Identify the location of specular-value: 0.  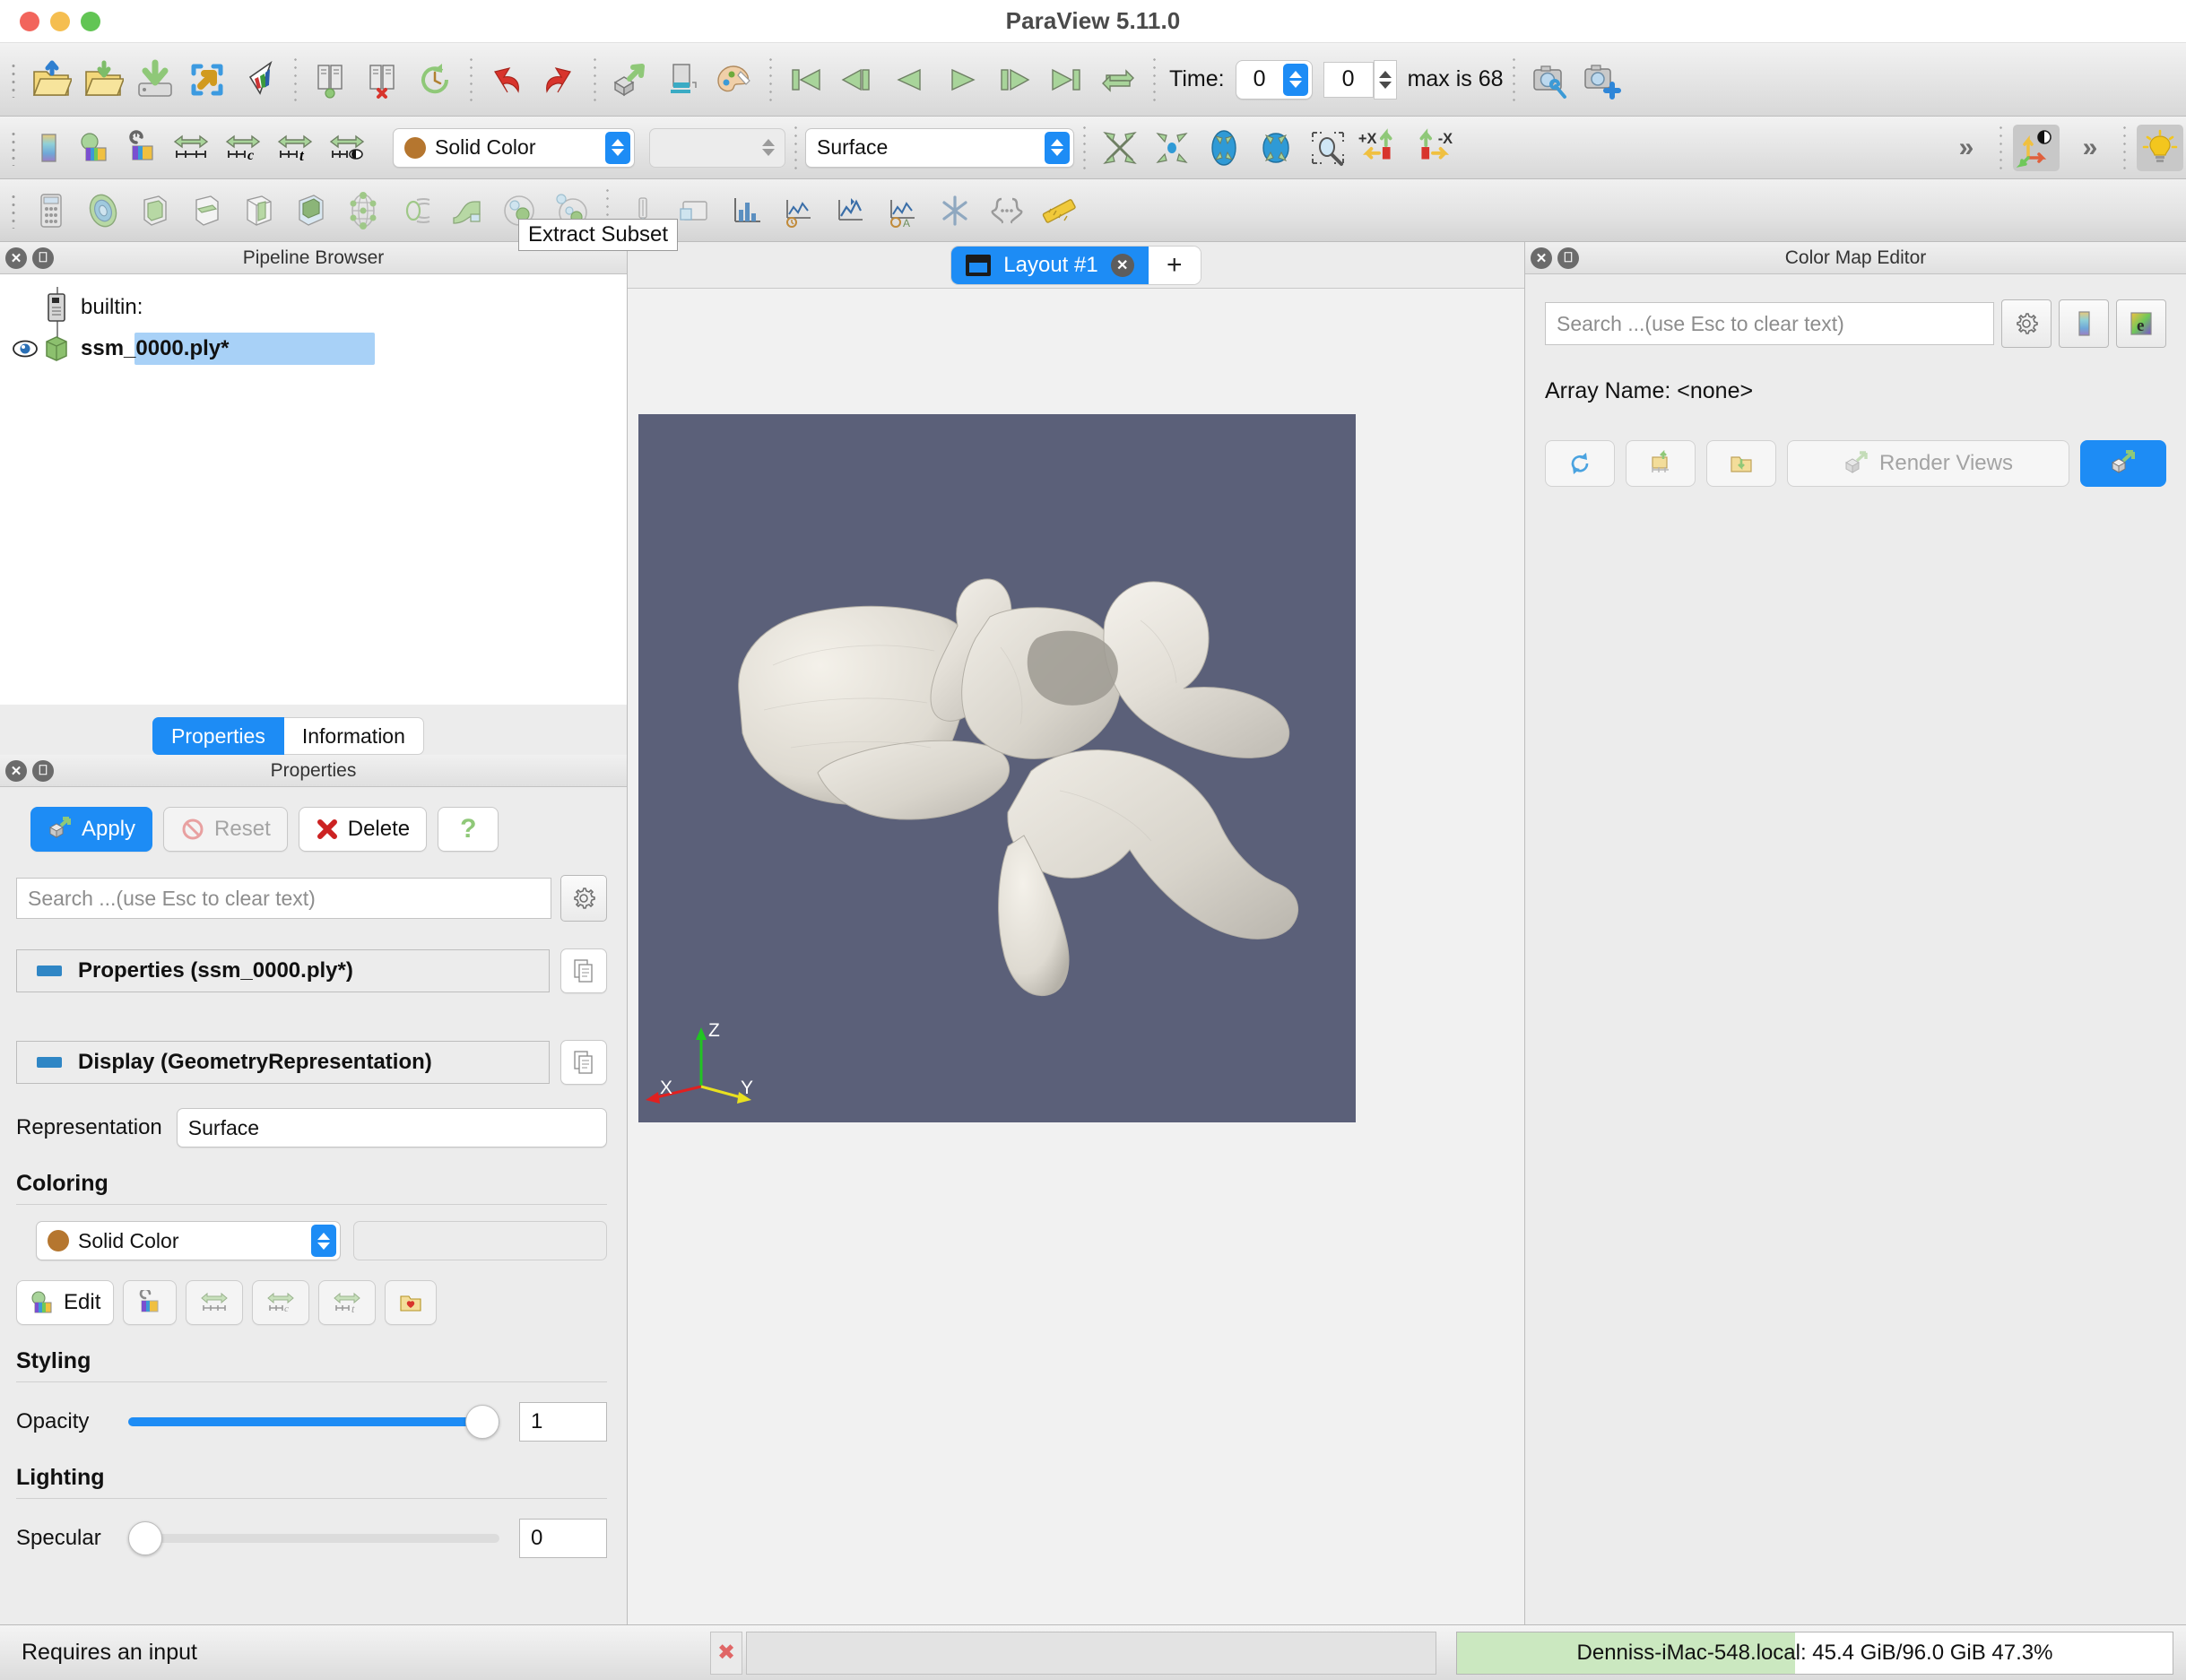
(563, 1538).